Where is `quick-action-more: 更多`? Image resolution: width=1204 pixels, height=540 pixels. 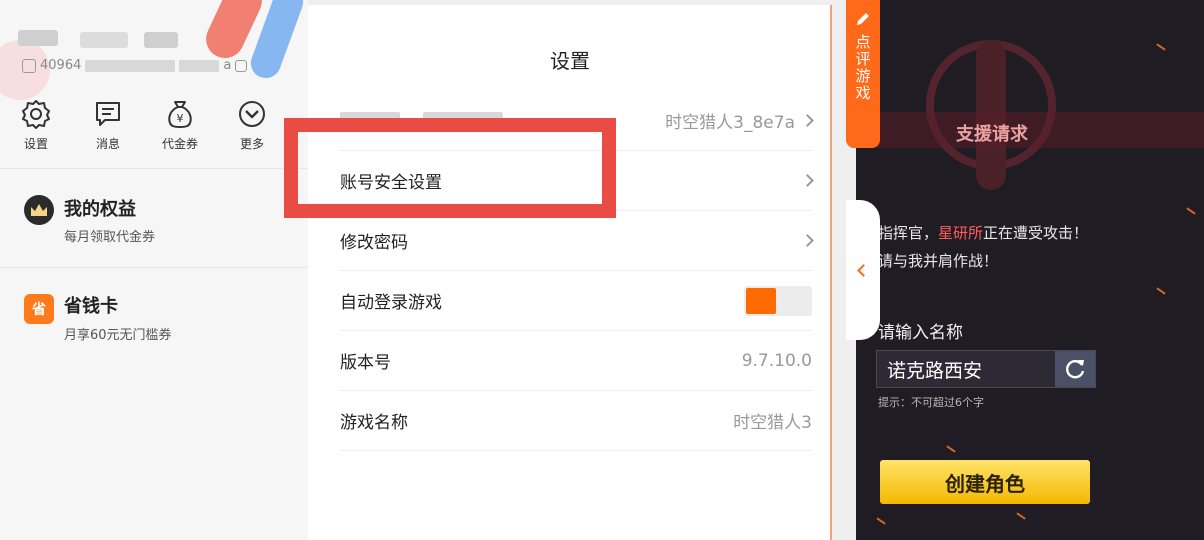
quick-action-more: 更多 is located at coordinates (252, 125).